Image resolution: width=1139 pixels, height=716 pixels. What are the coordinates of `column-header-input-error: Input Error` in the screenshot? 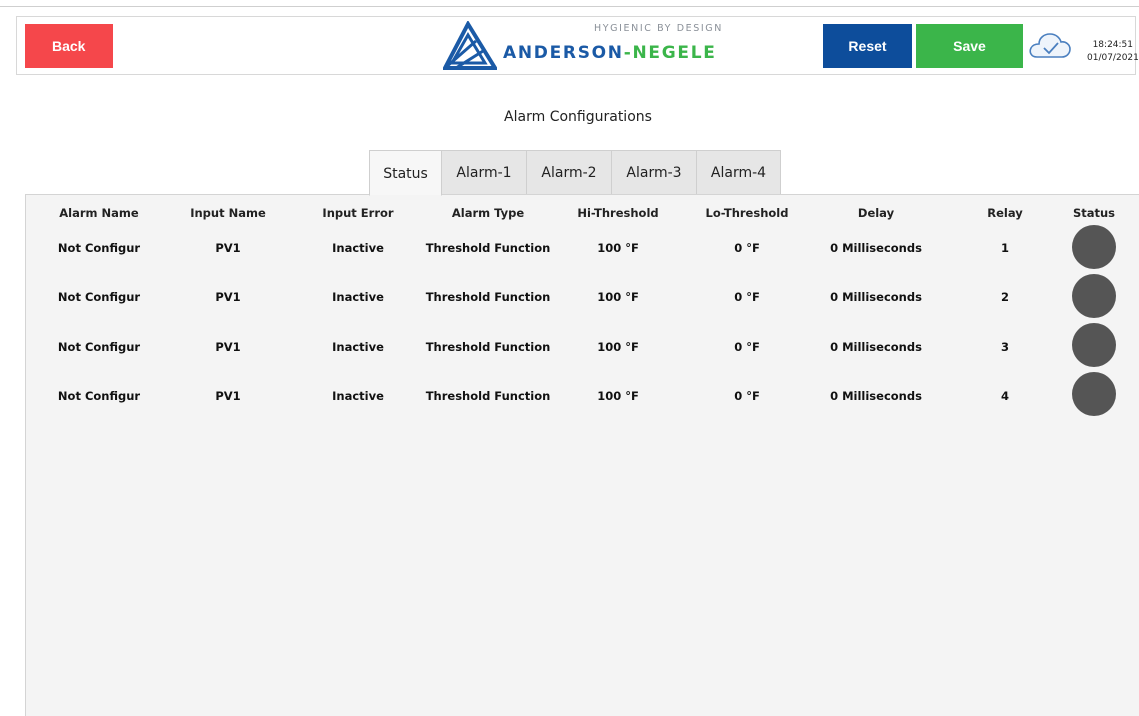 It's located at (358, 213).